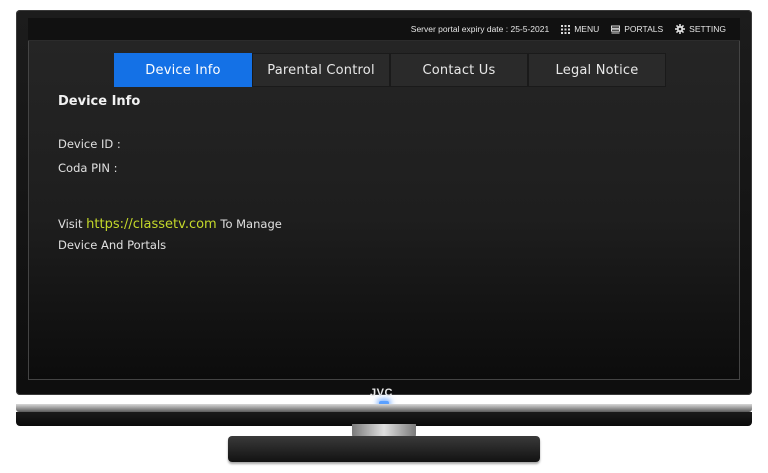 The height and width of the screenshot is (473, 768). Describe the element at coordinates (597, 70) in the screenshot. I see `tab-legal-notice: Legal Notice` at that location.